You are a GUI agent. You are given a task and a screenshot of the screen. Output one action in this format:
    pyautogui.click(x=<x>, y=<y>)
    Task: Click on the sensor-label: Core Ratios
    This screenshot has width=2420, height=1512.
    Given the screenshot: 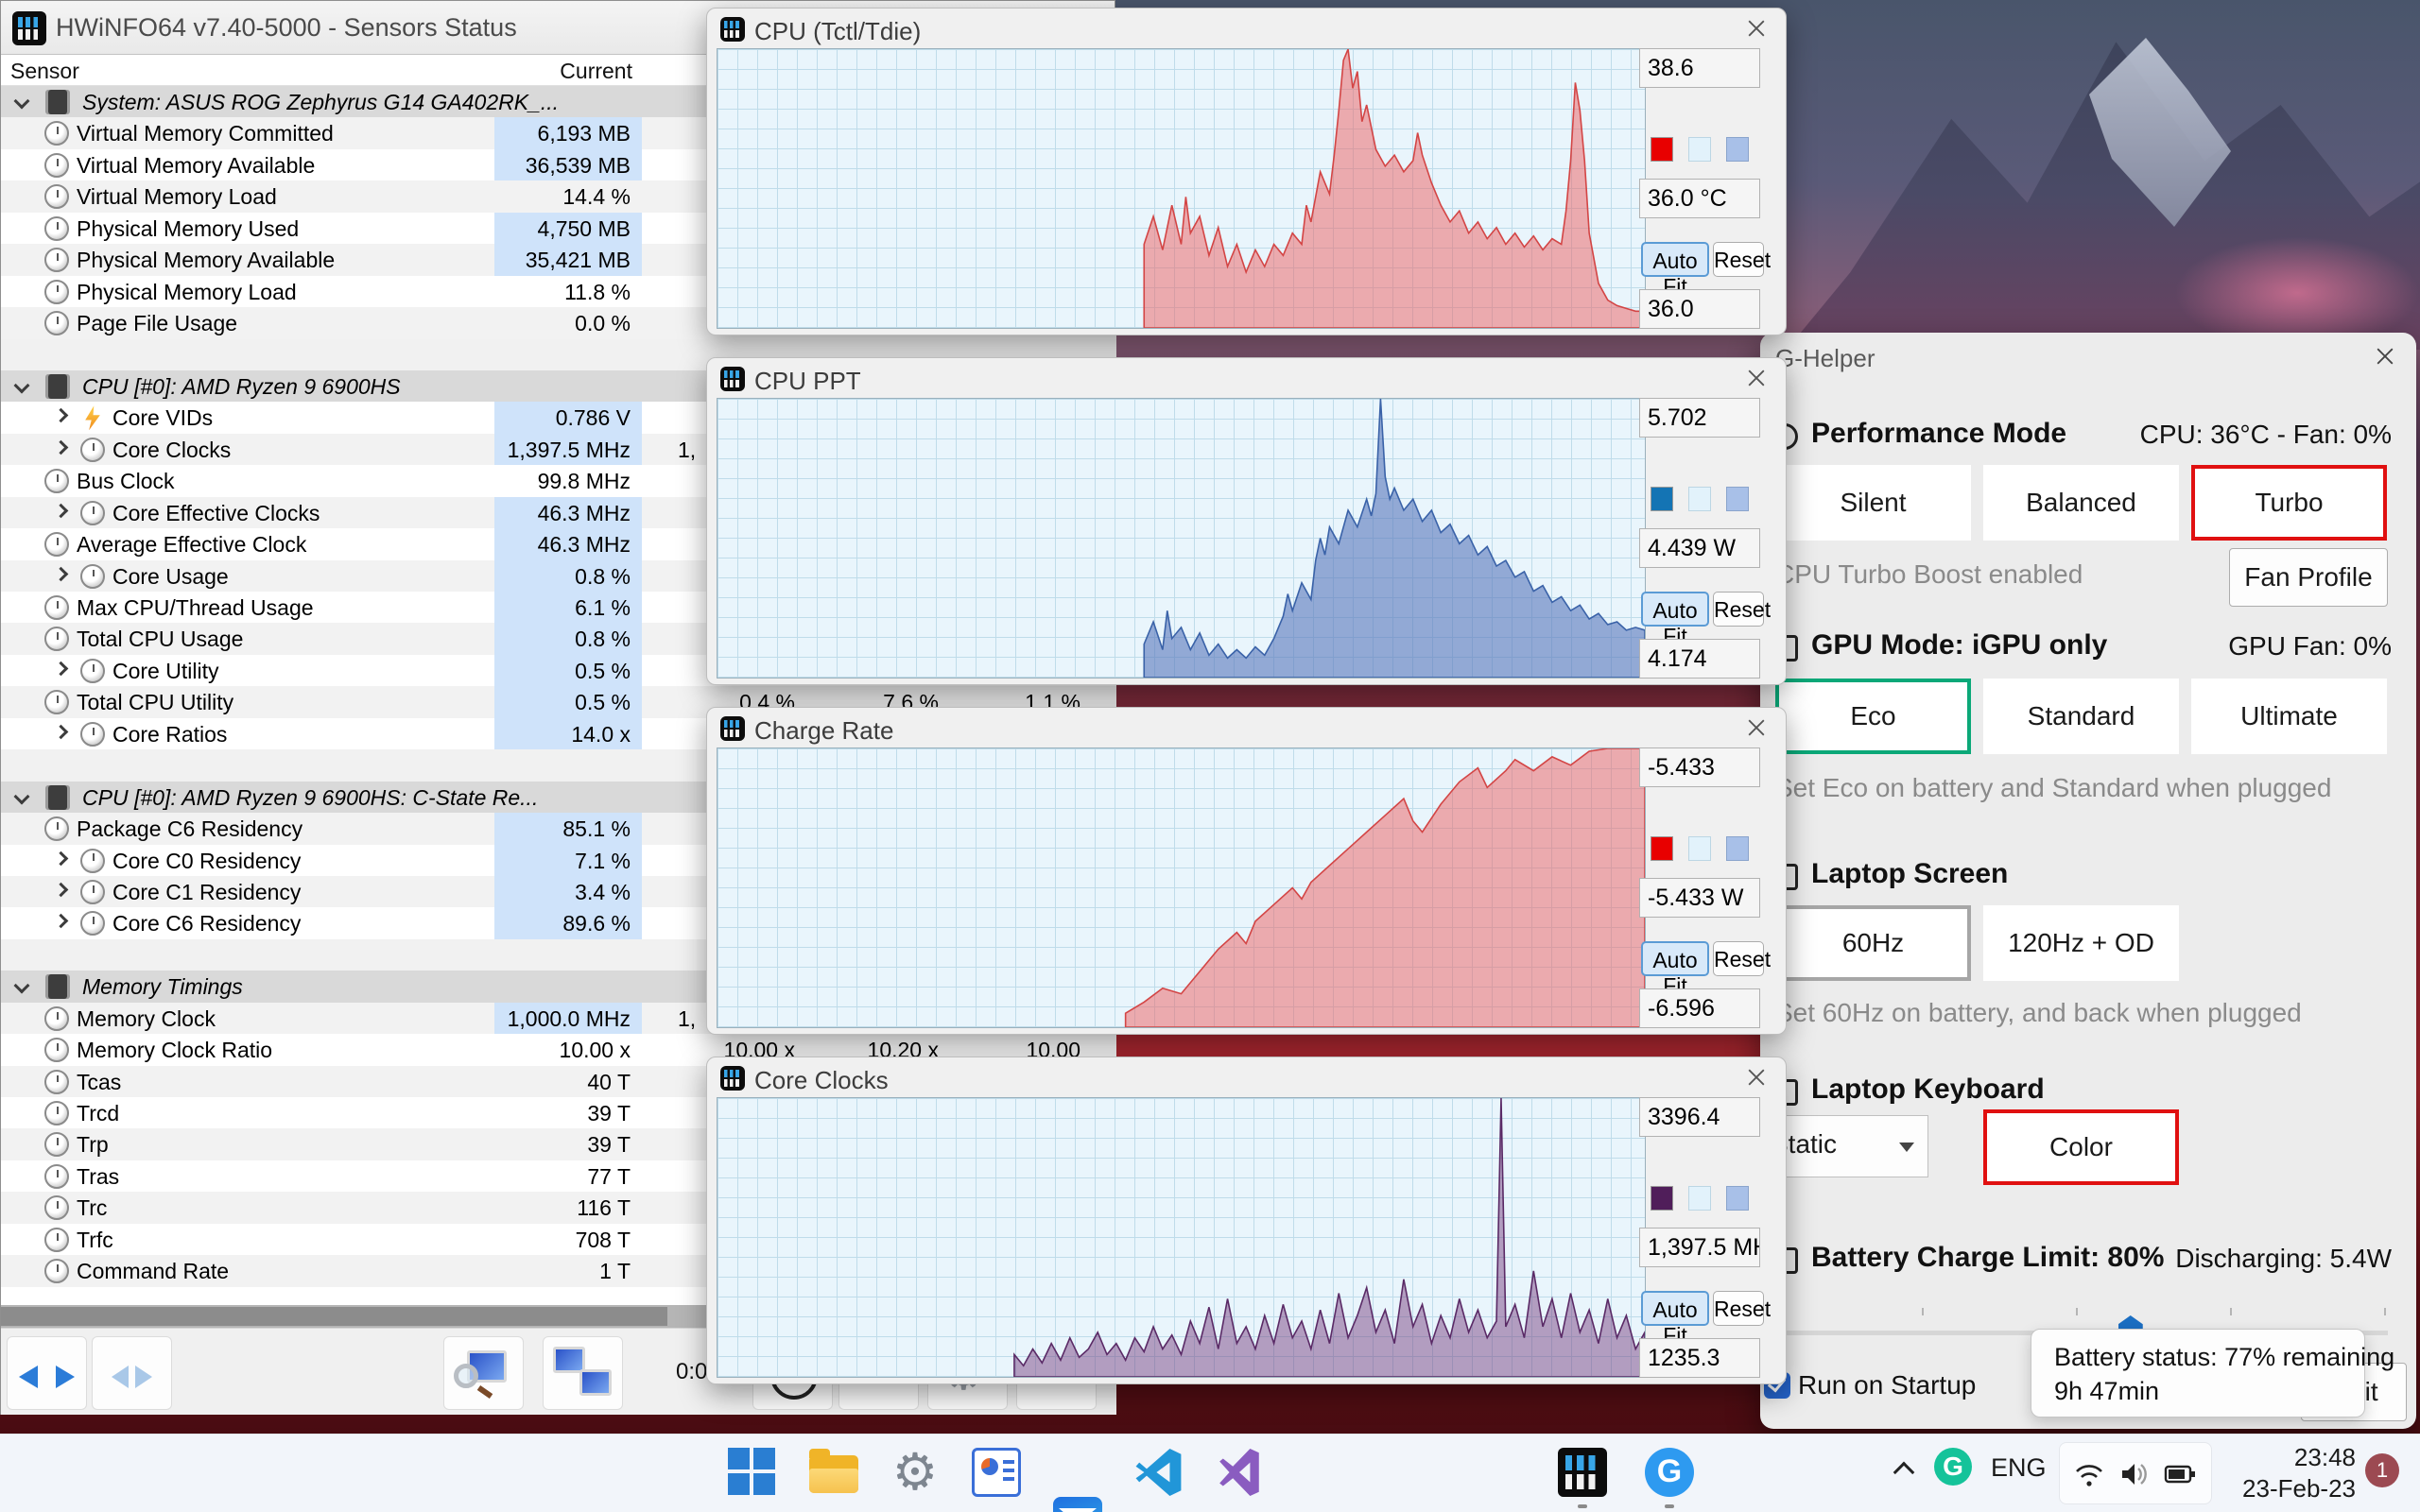 What is the action you would take?
    pyautogui.click(x=170, y=734)
    